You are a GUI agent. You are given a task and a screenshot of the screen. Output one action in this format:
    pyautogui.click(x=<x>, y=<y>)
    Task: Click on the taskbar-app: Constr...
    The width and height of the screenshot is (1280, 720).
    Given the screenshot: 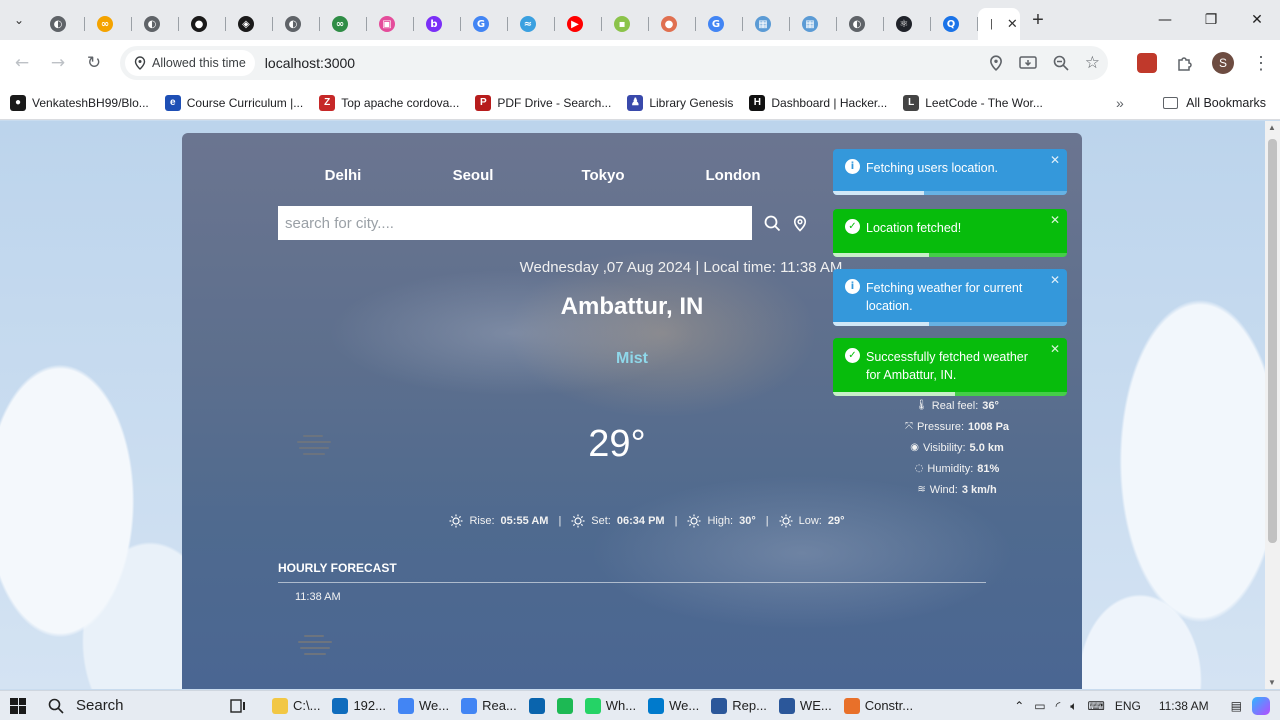 What is the action you would take?
    pyautogui.click(x=878, y=705)
    